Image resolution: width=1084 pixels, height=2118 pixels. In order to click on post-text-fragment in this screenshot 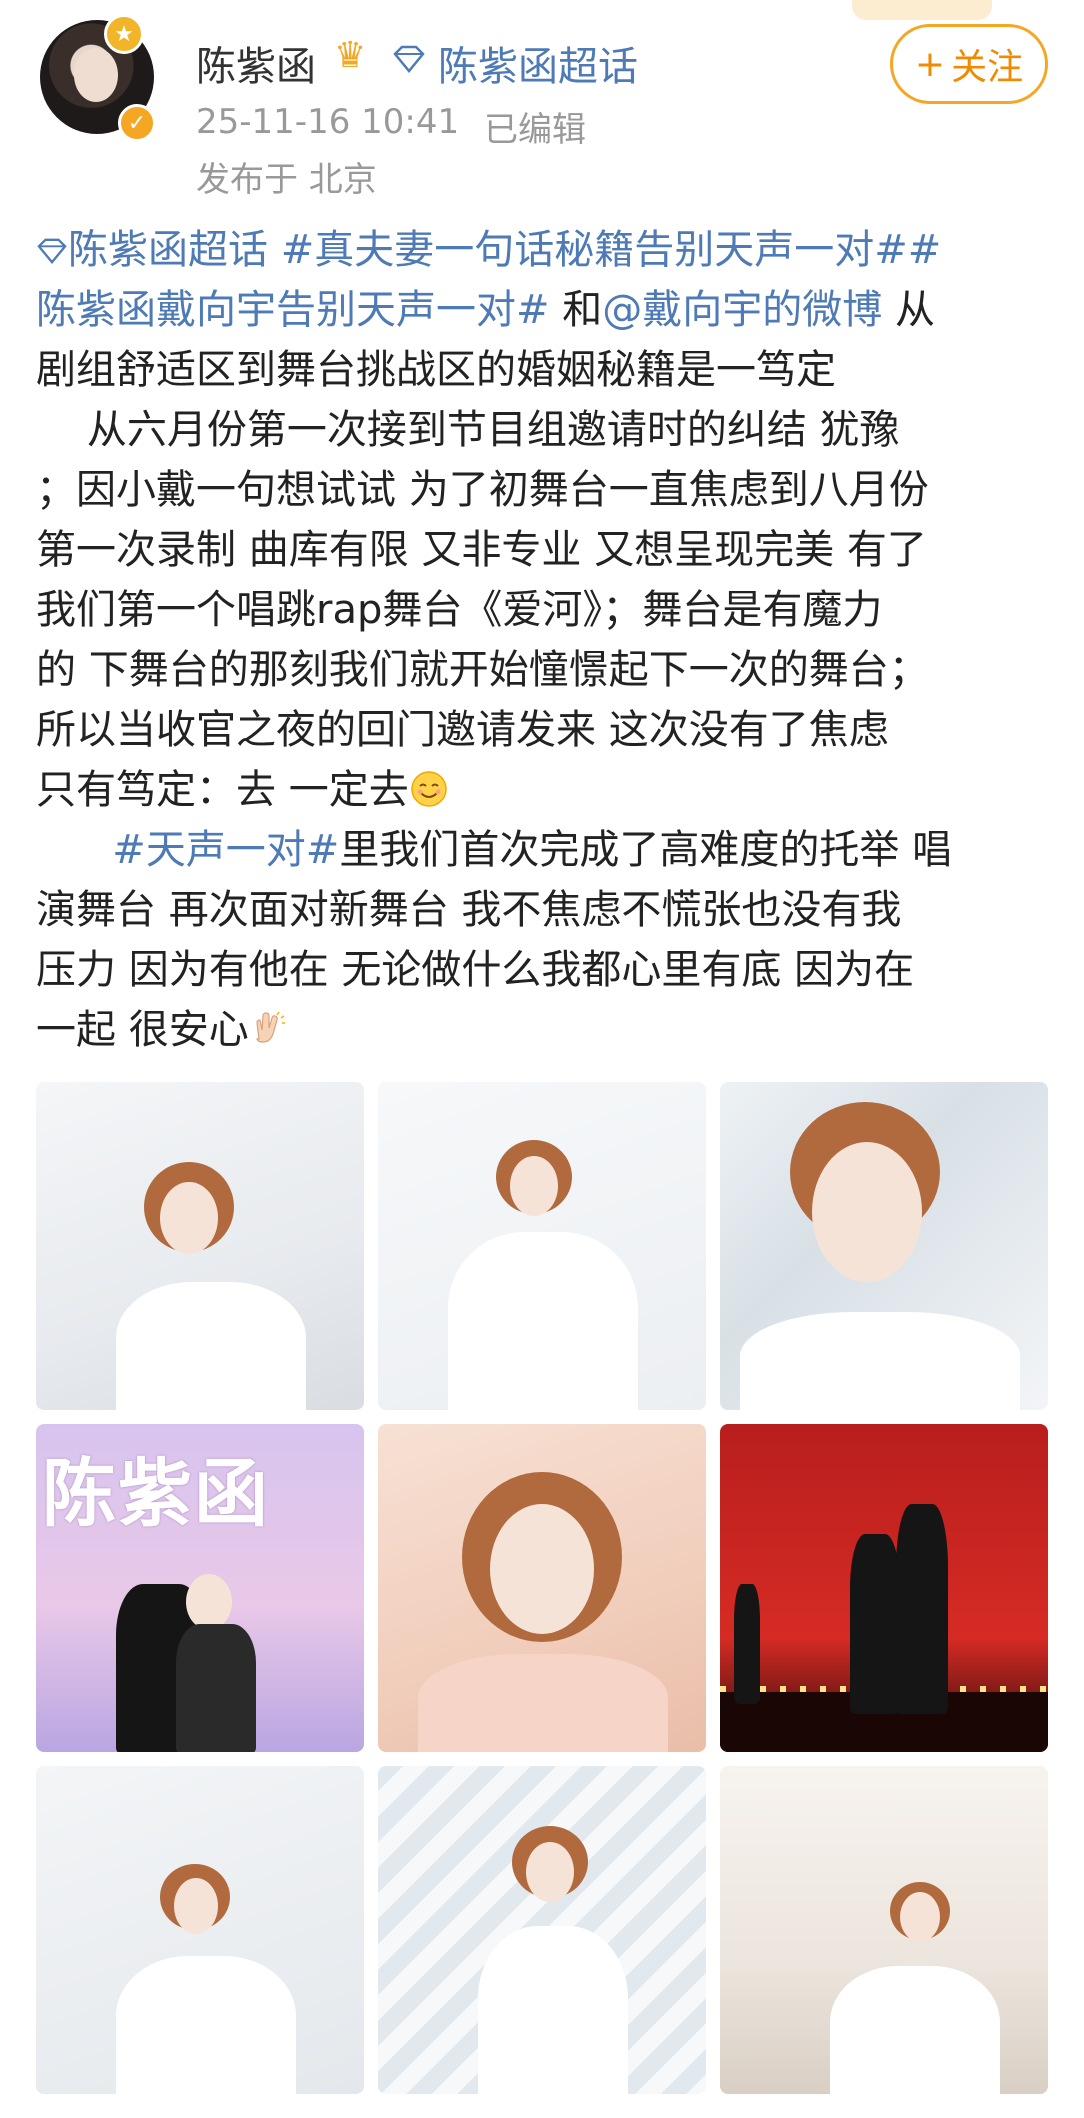, I will do `click(74, 850)`.